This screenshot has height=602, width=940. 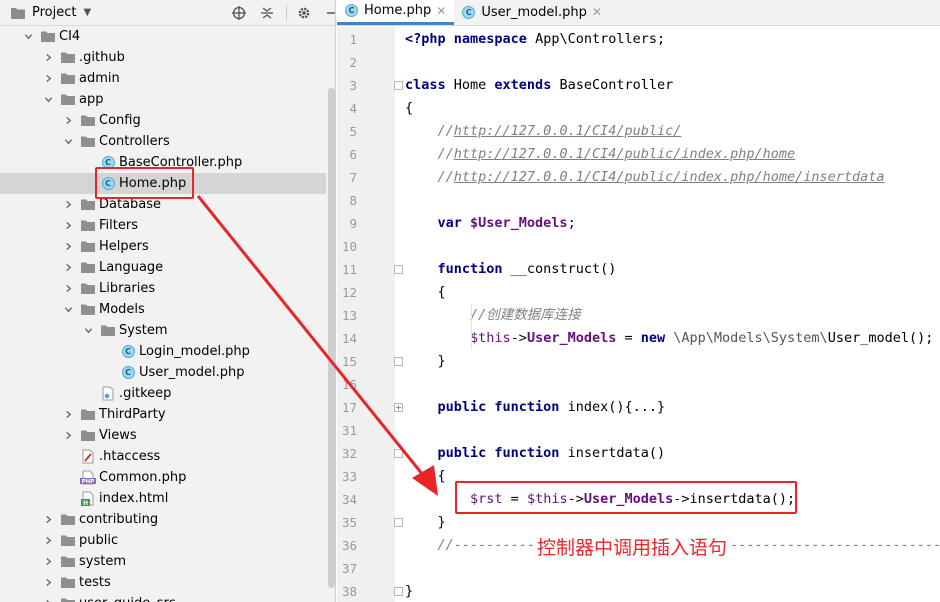 I want to click on tree-item-label: Login_model.php, so click(x=194, y=351).